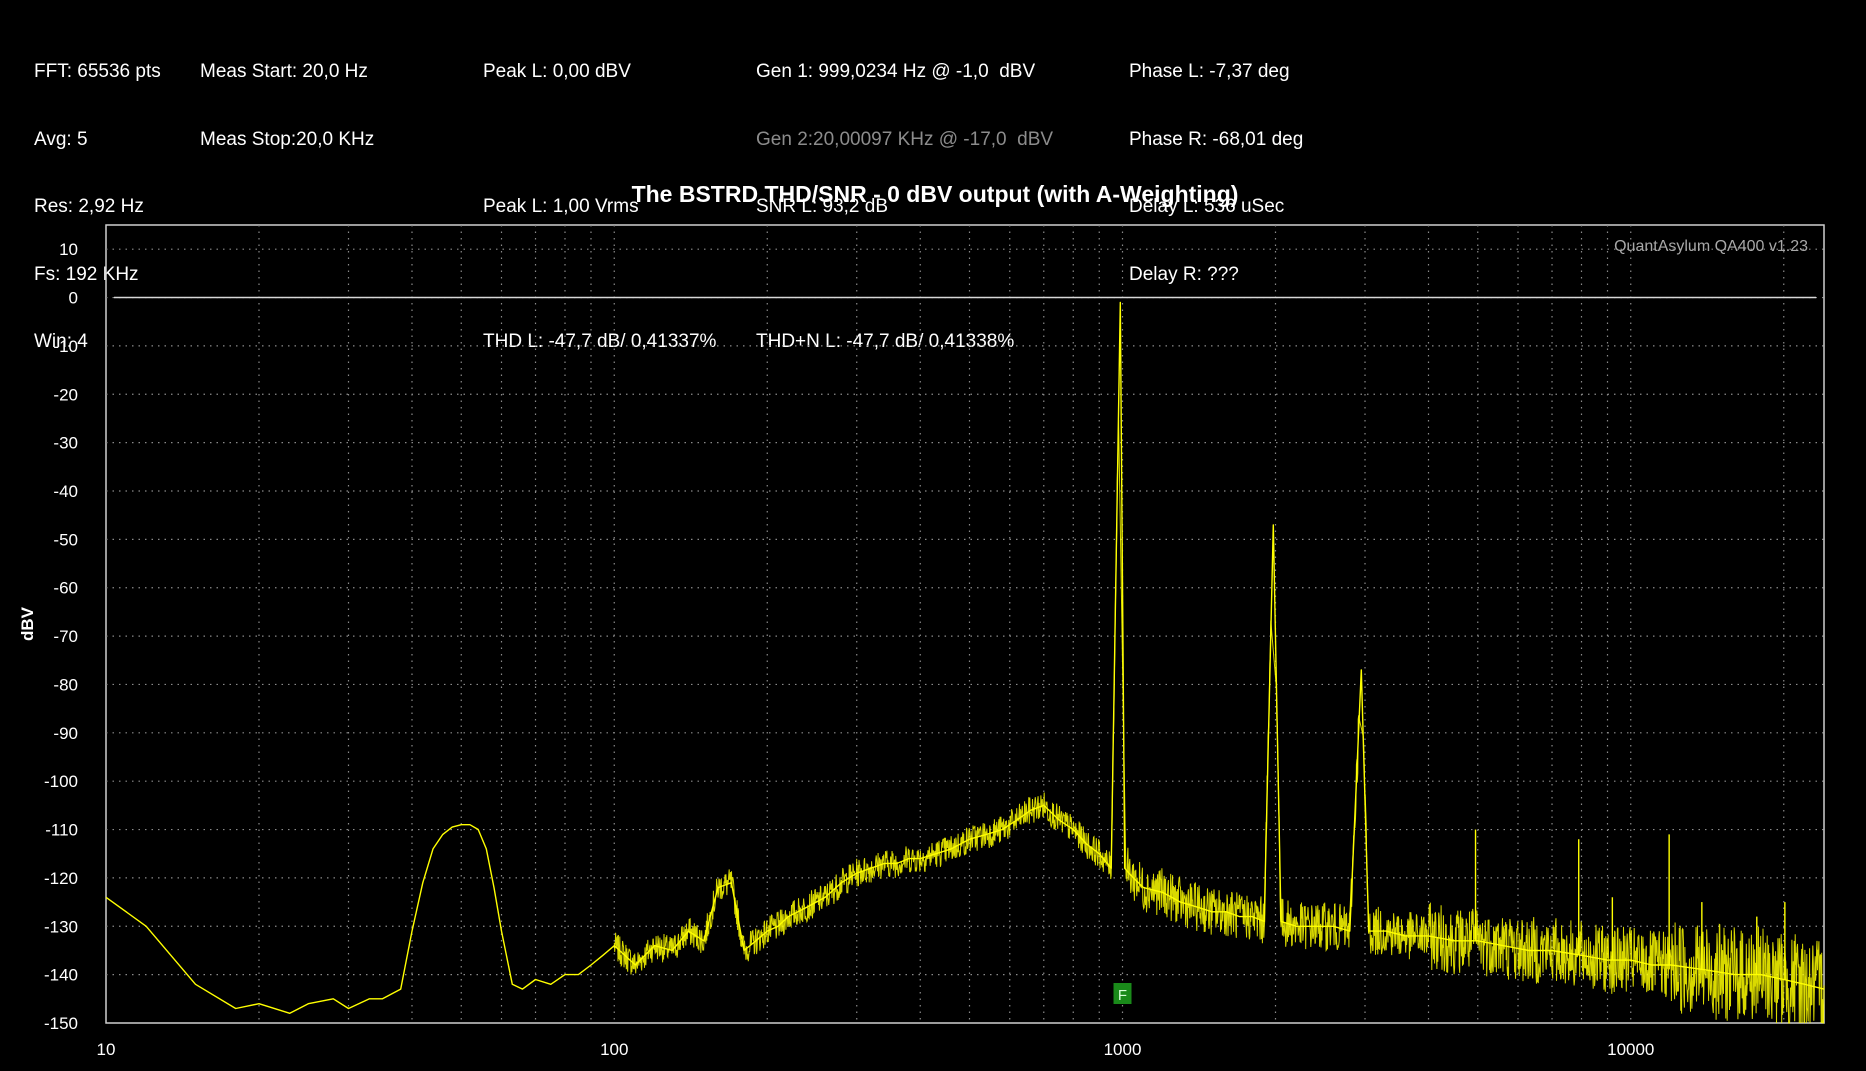 The width and height of the screenshot is (1866, 1071). Describe the element at coordinates (65, 491) in the screenshot. I see `y-tick-label: -40` at that location.